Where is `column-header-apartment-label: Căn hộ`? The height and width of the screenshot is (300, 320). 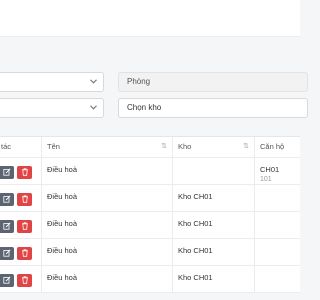 column-header-apartment-label: Căn hộ is located at coordinates (272, 146).